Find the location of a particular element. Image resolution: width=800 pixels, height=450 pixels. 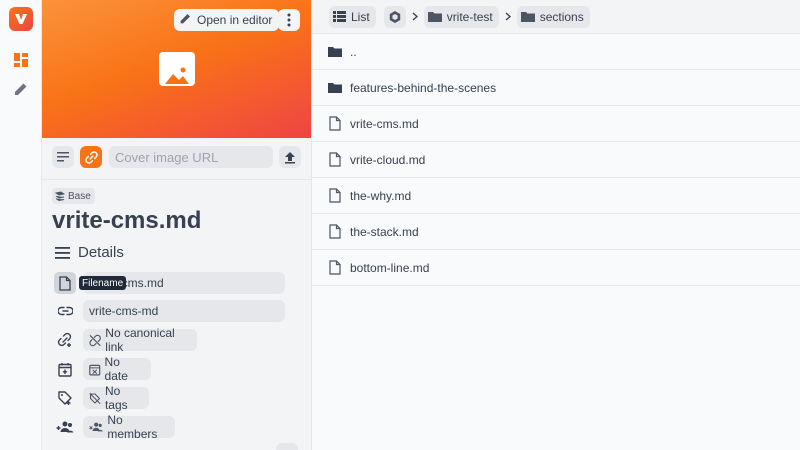

canonical-row: No canonical link is located at coordinates (125, 340).